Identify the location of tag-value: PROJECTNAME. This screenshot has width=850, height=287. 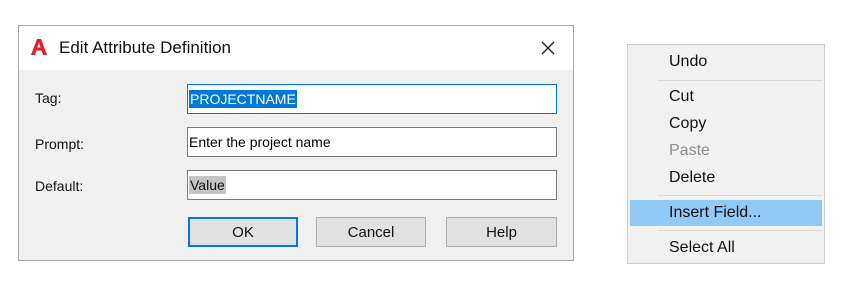
(243, 99).